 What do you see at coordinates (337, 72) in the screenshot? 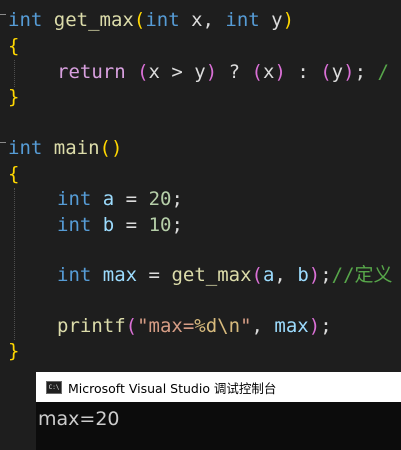
I see `code-text: y` at bounding box center [337, 72].